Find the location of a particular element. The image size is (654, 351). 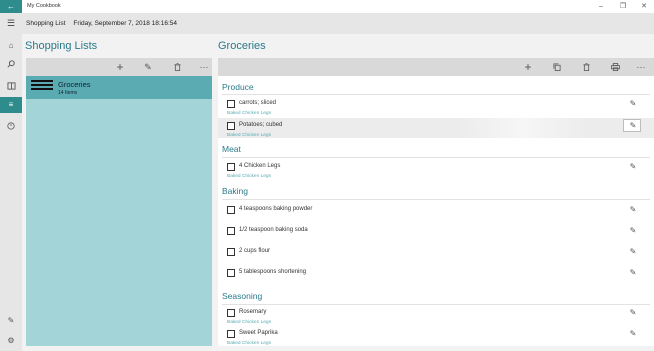

print-icon is located at coordinates (615, 67).